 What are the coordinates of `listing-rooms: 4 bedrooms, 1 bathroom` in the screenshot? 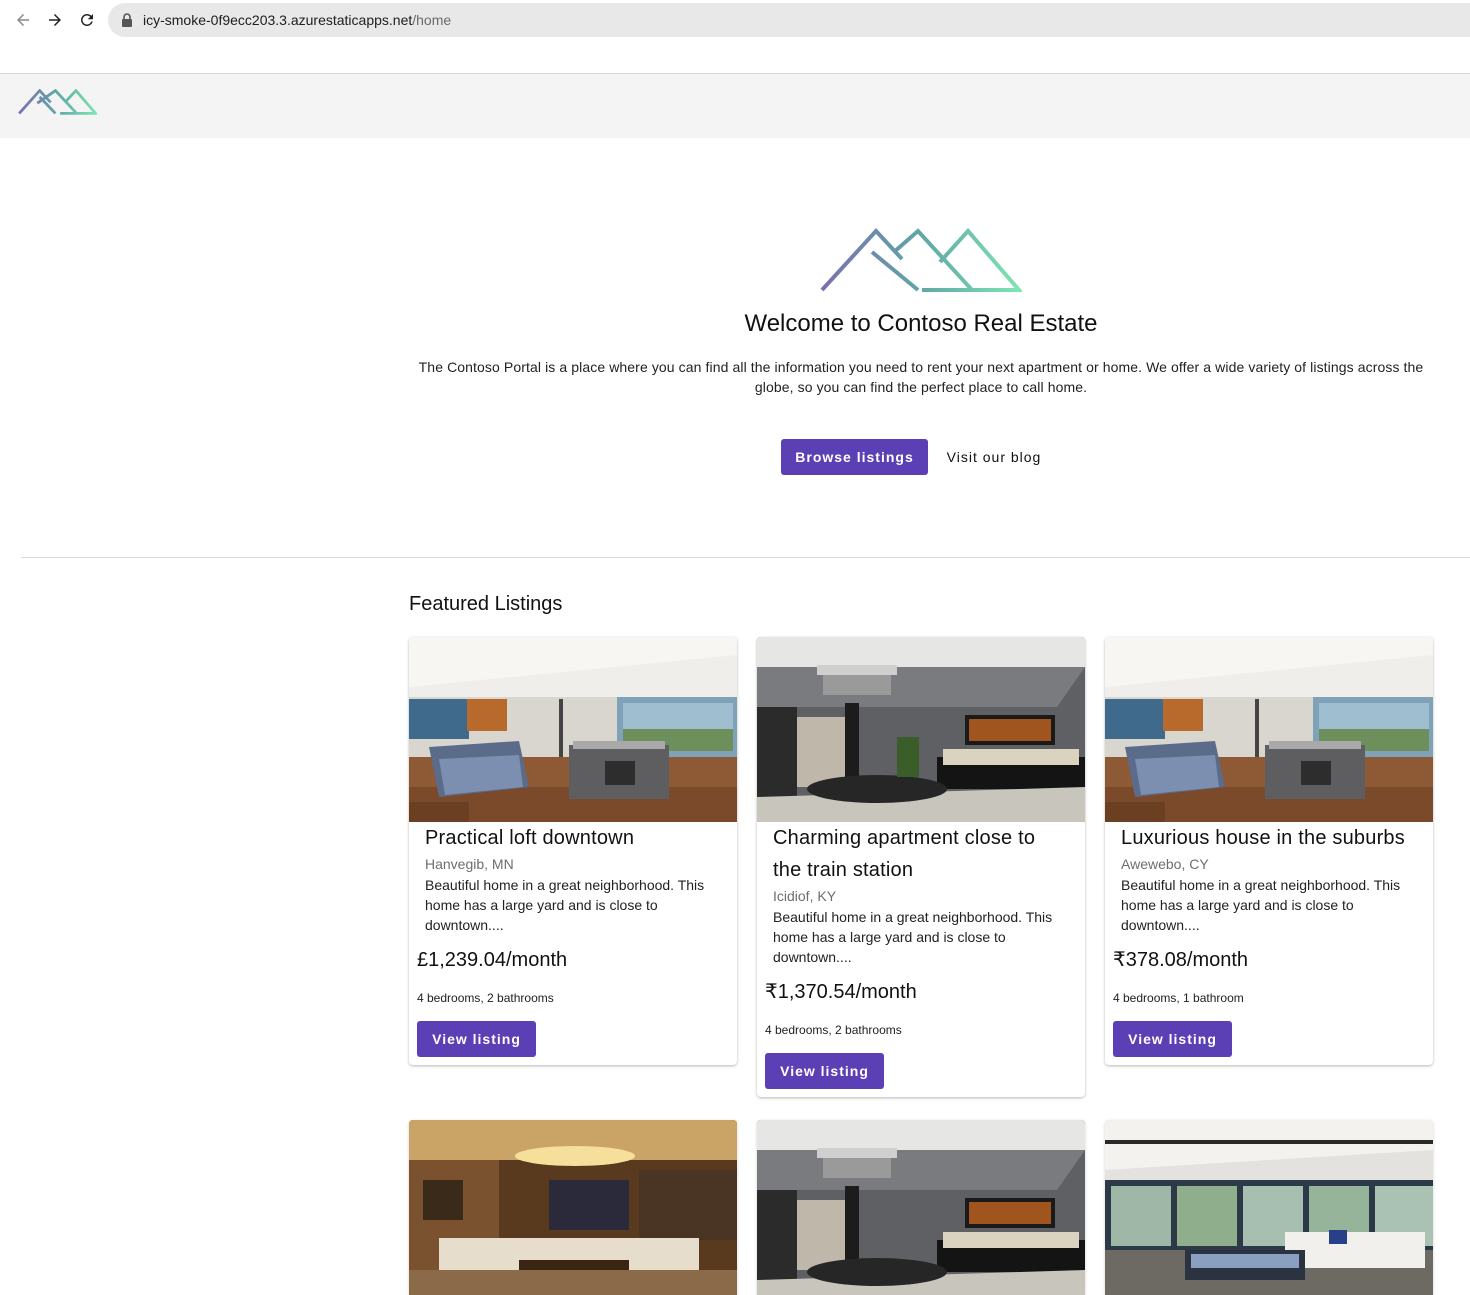 It's located at (1178, 998).